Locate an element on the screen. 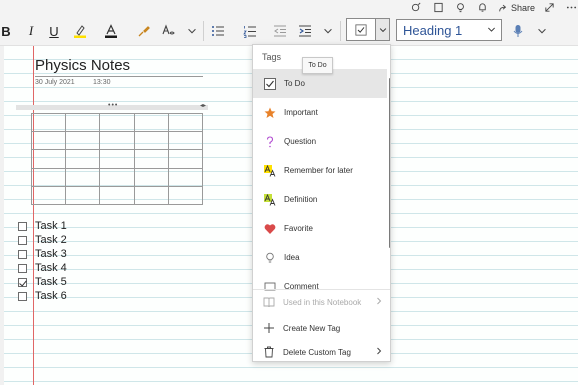 The height and width of the screenshot is (385, 578). used-in-notebook-item: Used in this Notebook is located at coordinates (321, 302).